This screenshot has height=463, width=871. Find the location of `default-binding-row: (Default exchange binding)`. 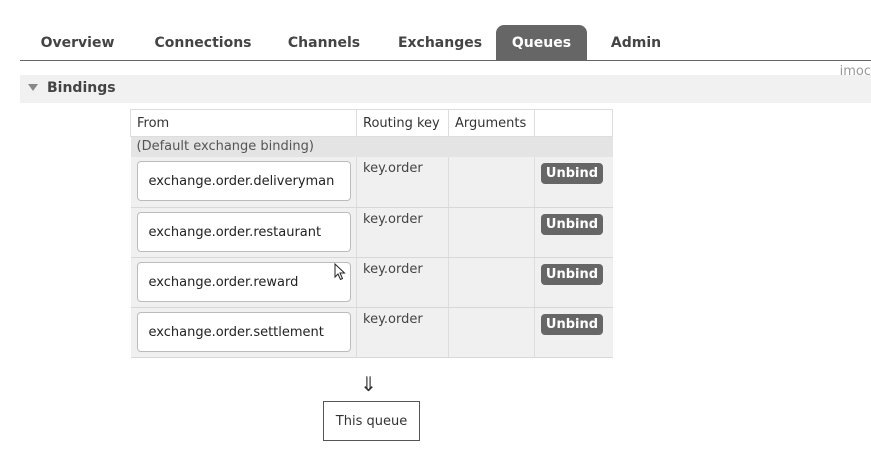

default-binding-row: (Default exchange binding) is located at coordinates (371, 146).